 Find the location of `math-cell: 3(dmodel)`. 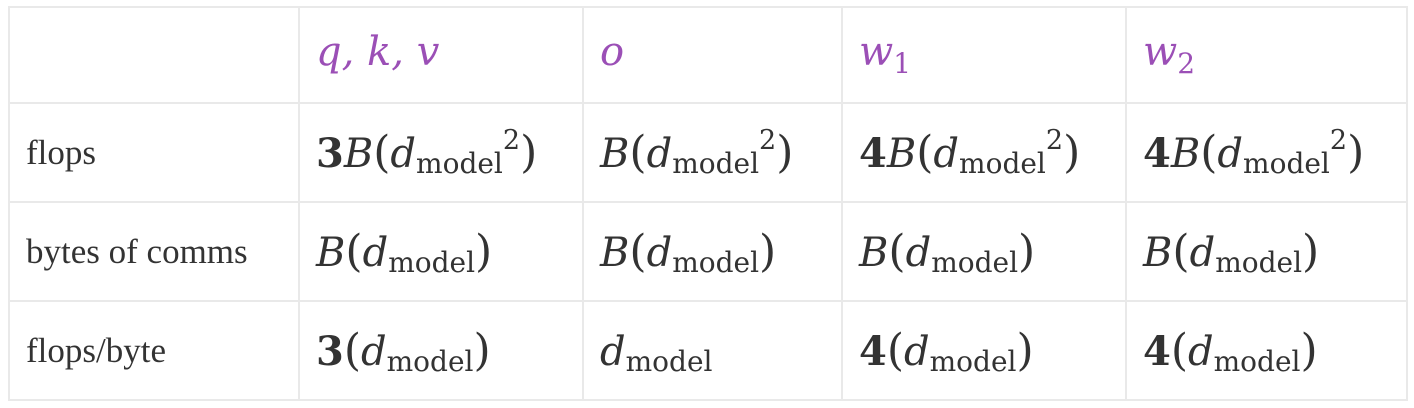

math-cell: 3(dmodel) is located at coordinates (441, 350).